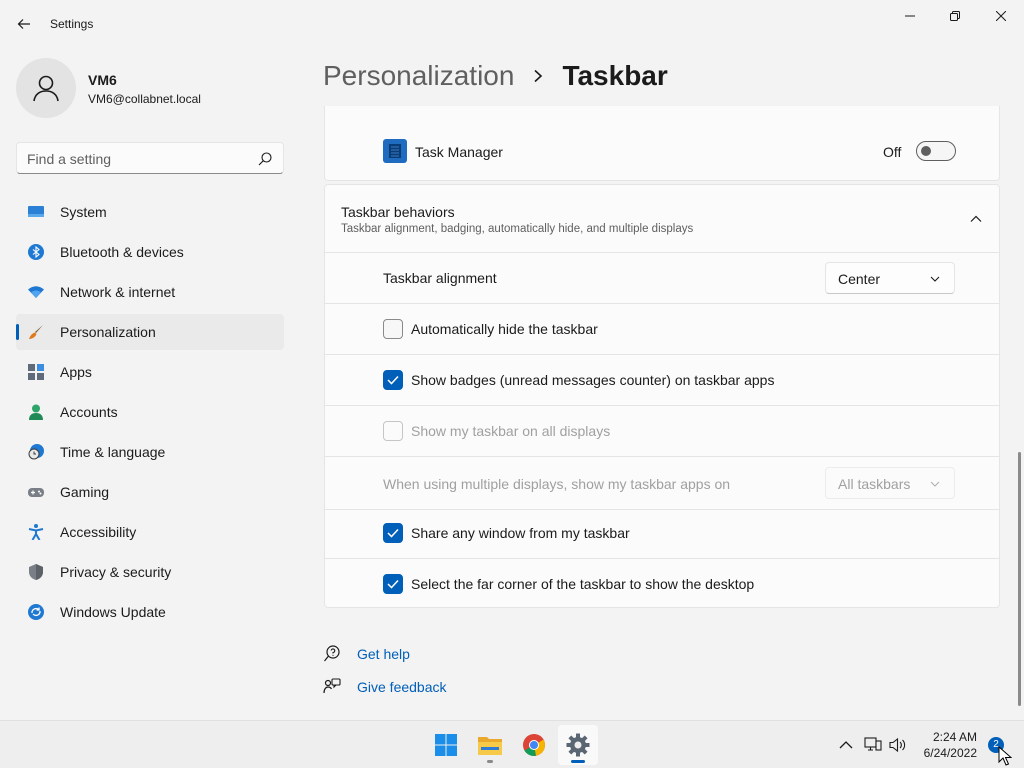 Image resolution: width=1024 pixels, height=768 pixels. I want to click on task-manager-label: Task Manager, so click(459, 152).